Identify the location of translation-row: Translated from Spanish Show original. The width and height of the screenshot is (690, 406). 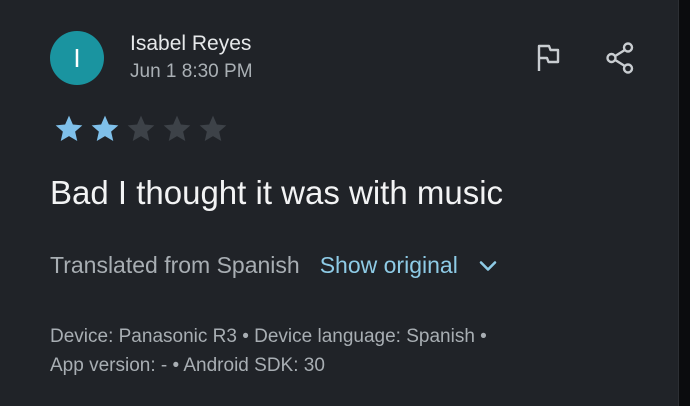
(275, 265).